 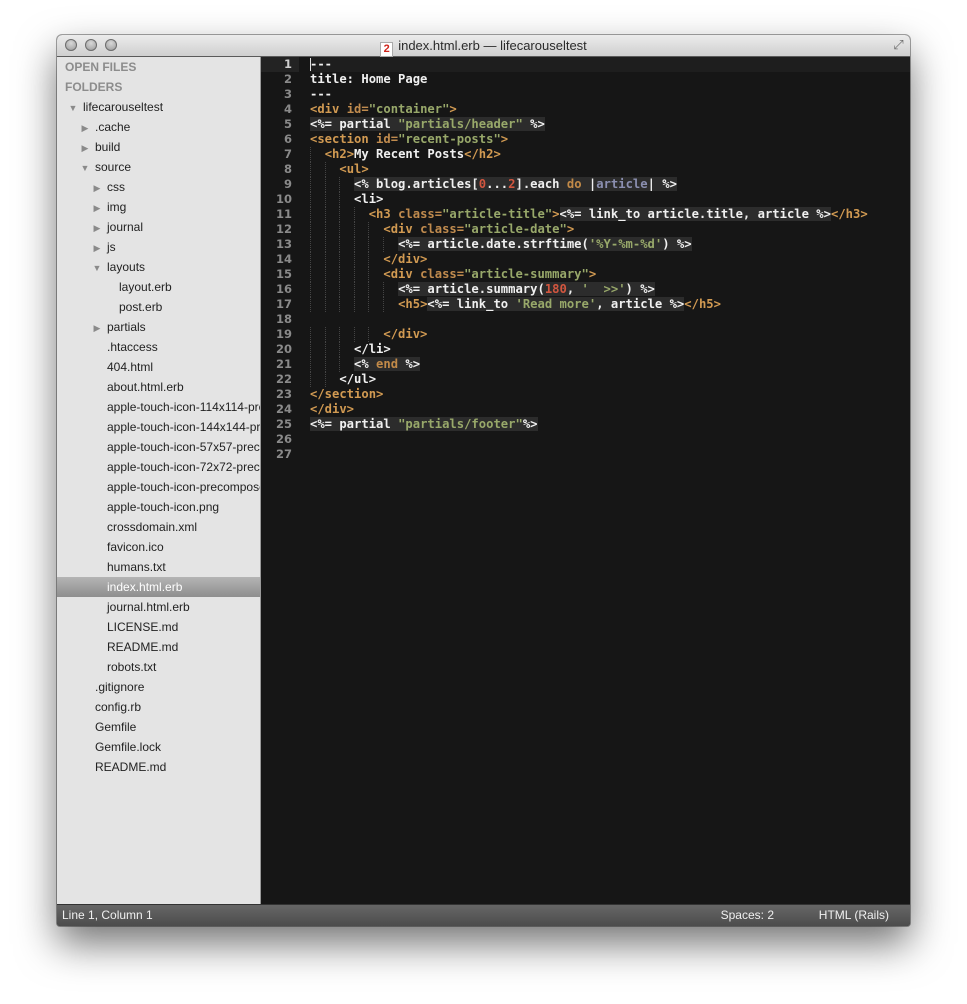 I want to click on file-item: index.html.erb, so click(x=158, y=587).